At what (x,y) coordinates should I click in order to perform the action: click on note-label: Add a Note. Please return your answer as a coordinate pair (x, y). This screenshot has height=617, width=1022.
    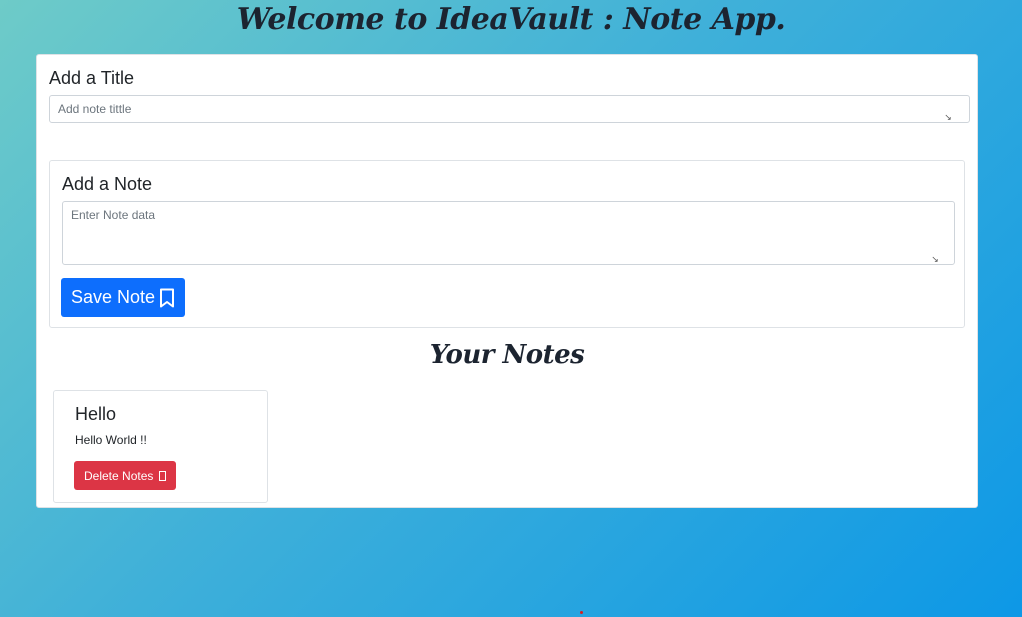
    Looking at the image, I should click on (107, 184).